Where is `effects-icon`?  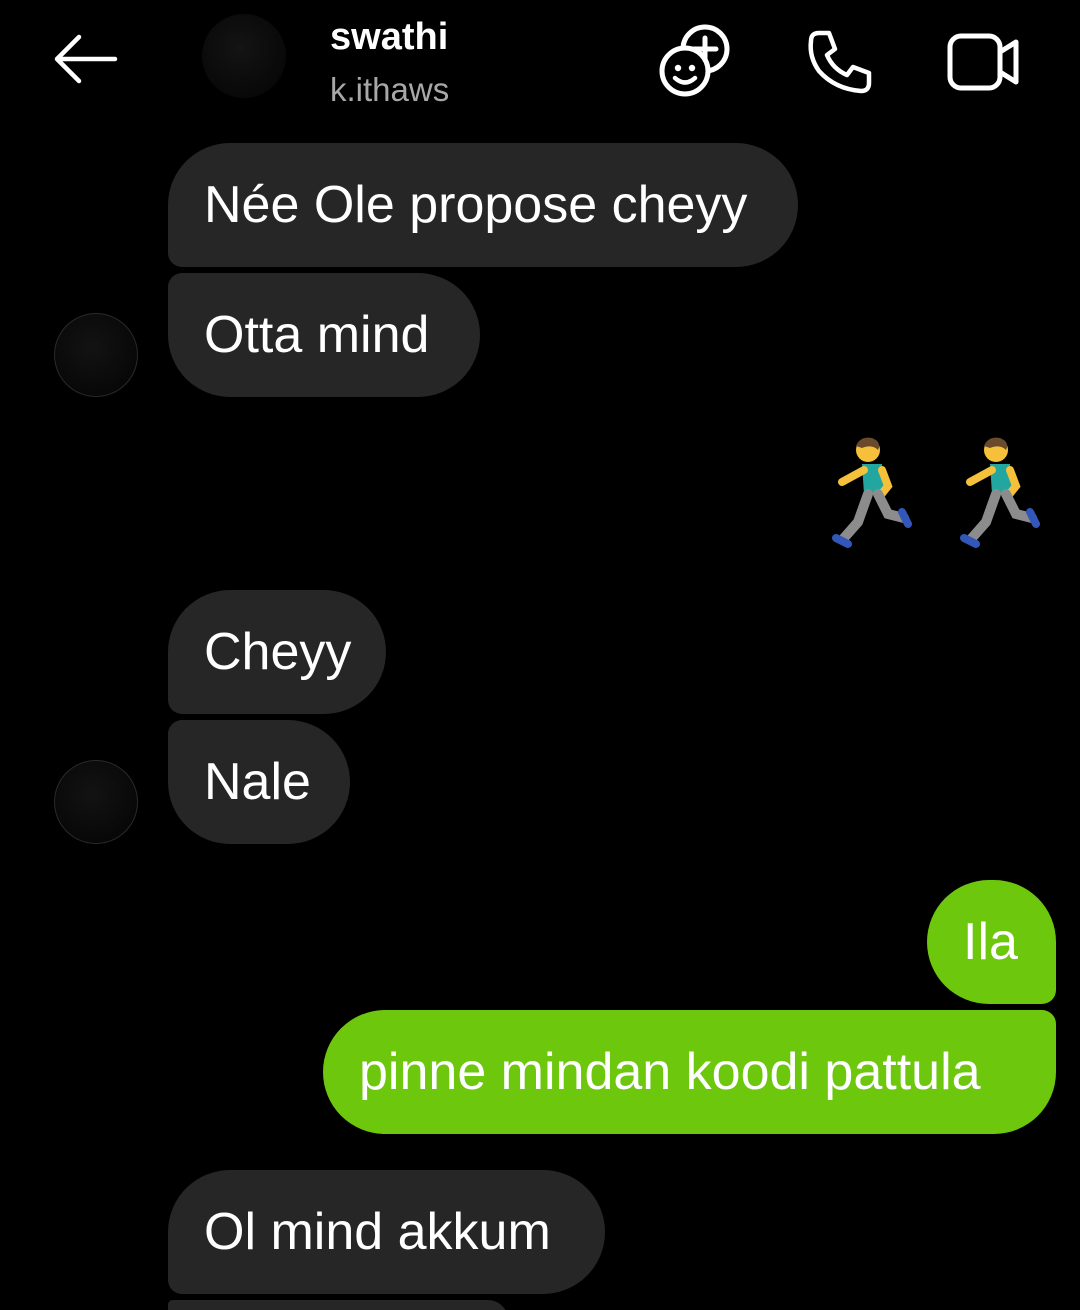
effects-icon is located at coordinates (694, 60).